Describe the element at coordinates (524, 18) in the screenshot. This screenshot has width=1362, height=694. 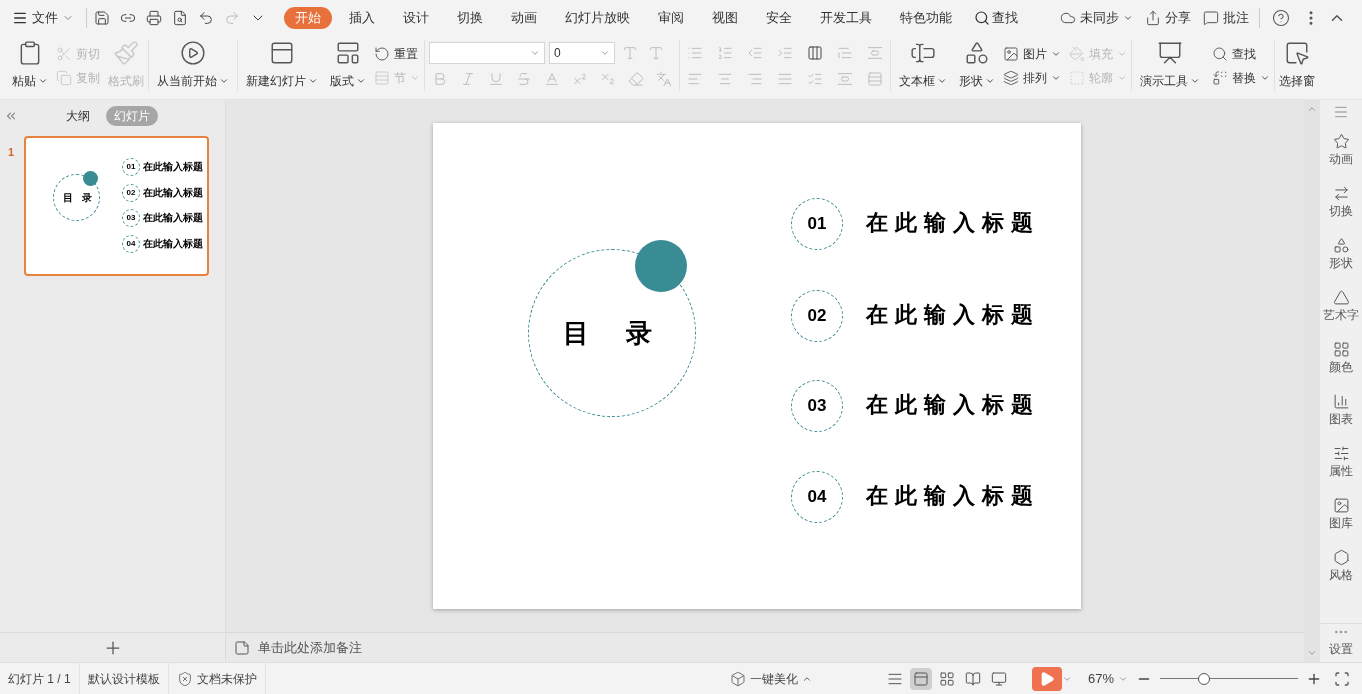
I see `ribbon-tab: 动画` at that location.